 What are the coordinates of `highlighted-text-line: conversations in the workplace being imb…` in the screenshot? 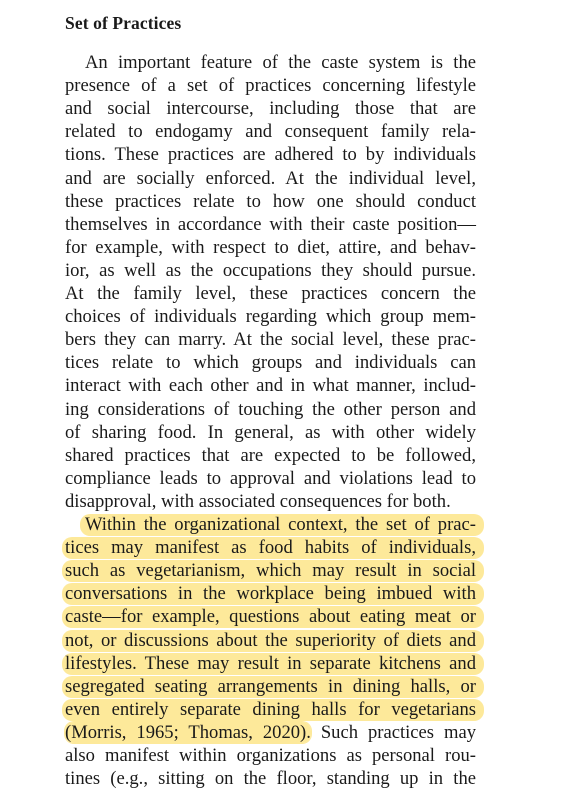 It's located at (270, 594).